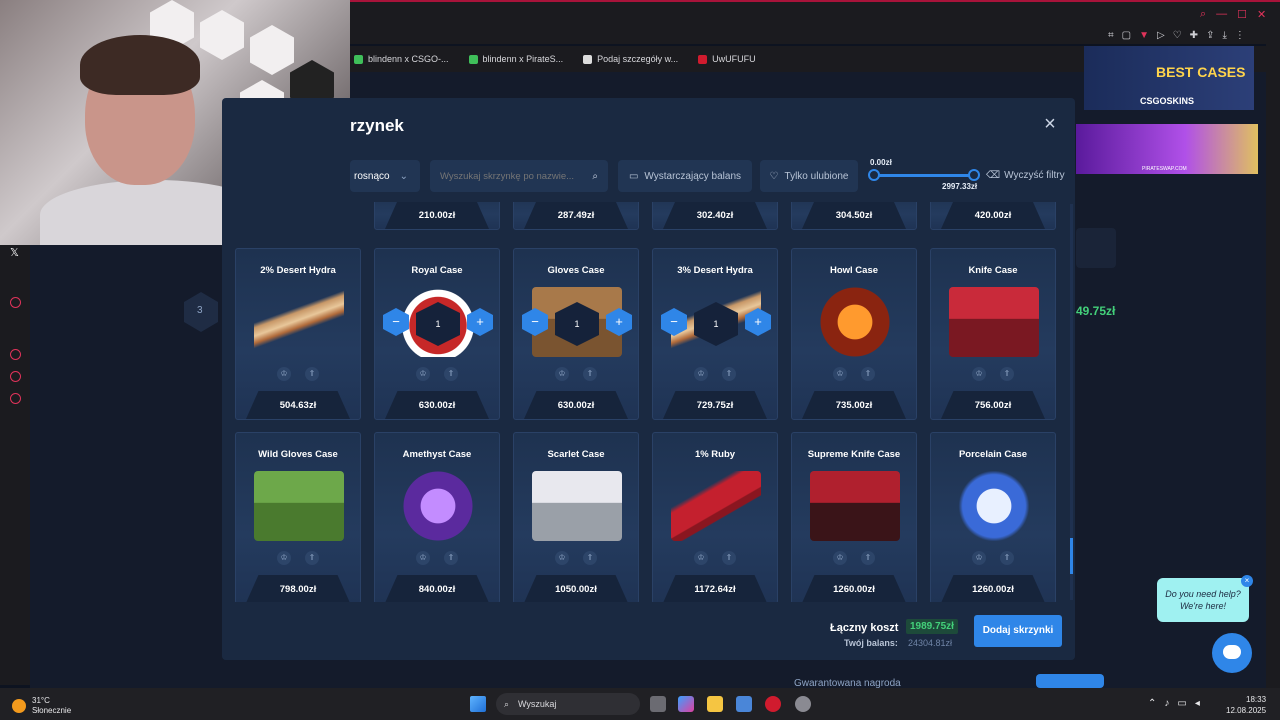  I want to click on heart-icon: ♡, so click(1177, 35).